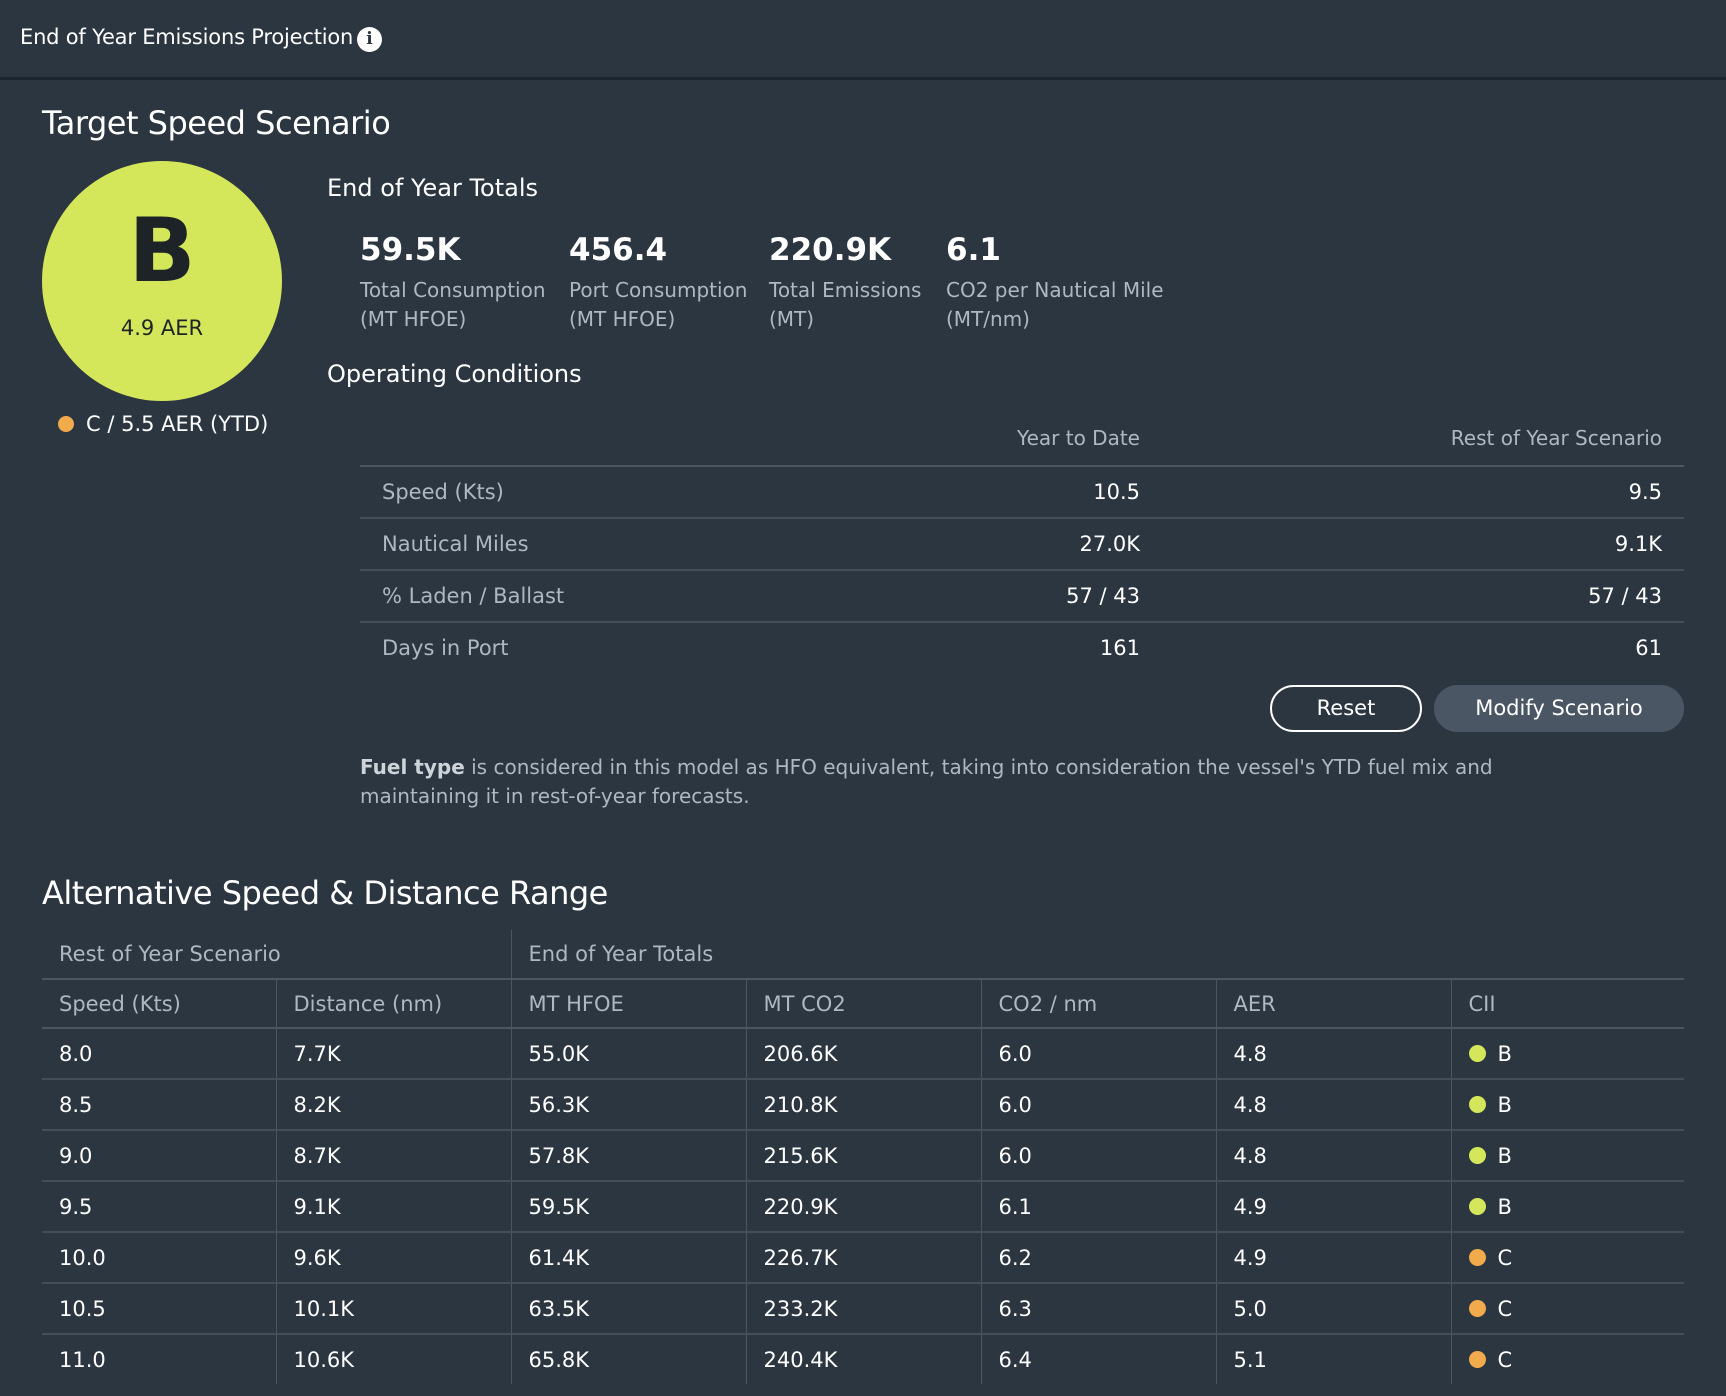  Describe the element at coordinates (1559, 708) in the screenshot. I see `modify-scenario-button: Modify Scenario` at that location.